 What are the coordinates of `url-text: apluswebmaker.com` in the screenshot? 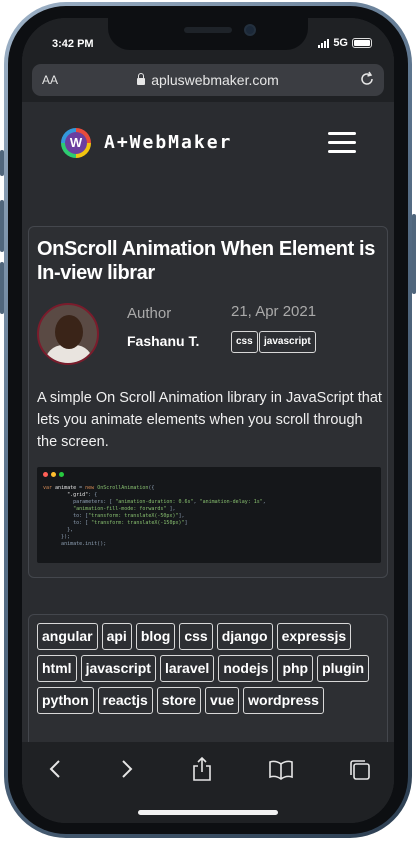 It's located at (215, 80).